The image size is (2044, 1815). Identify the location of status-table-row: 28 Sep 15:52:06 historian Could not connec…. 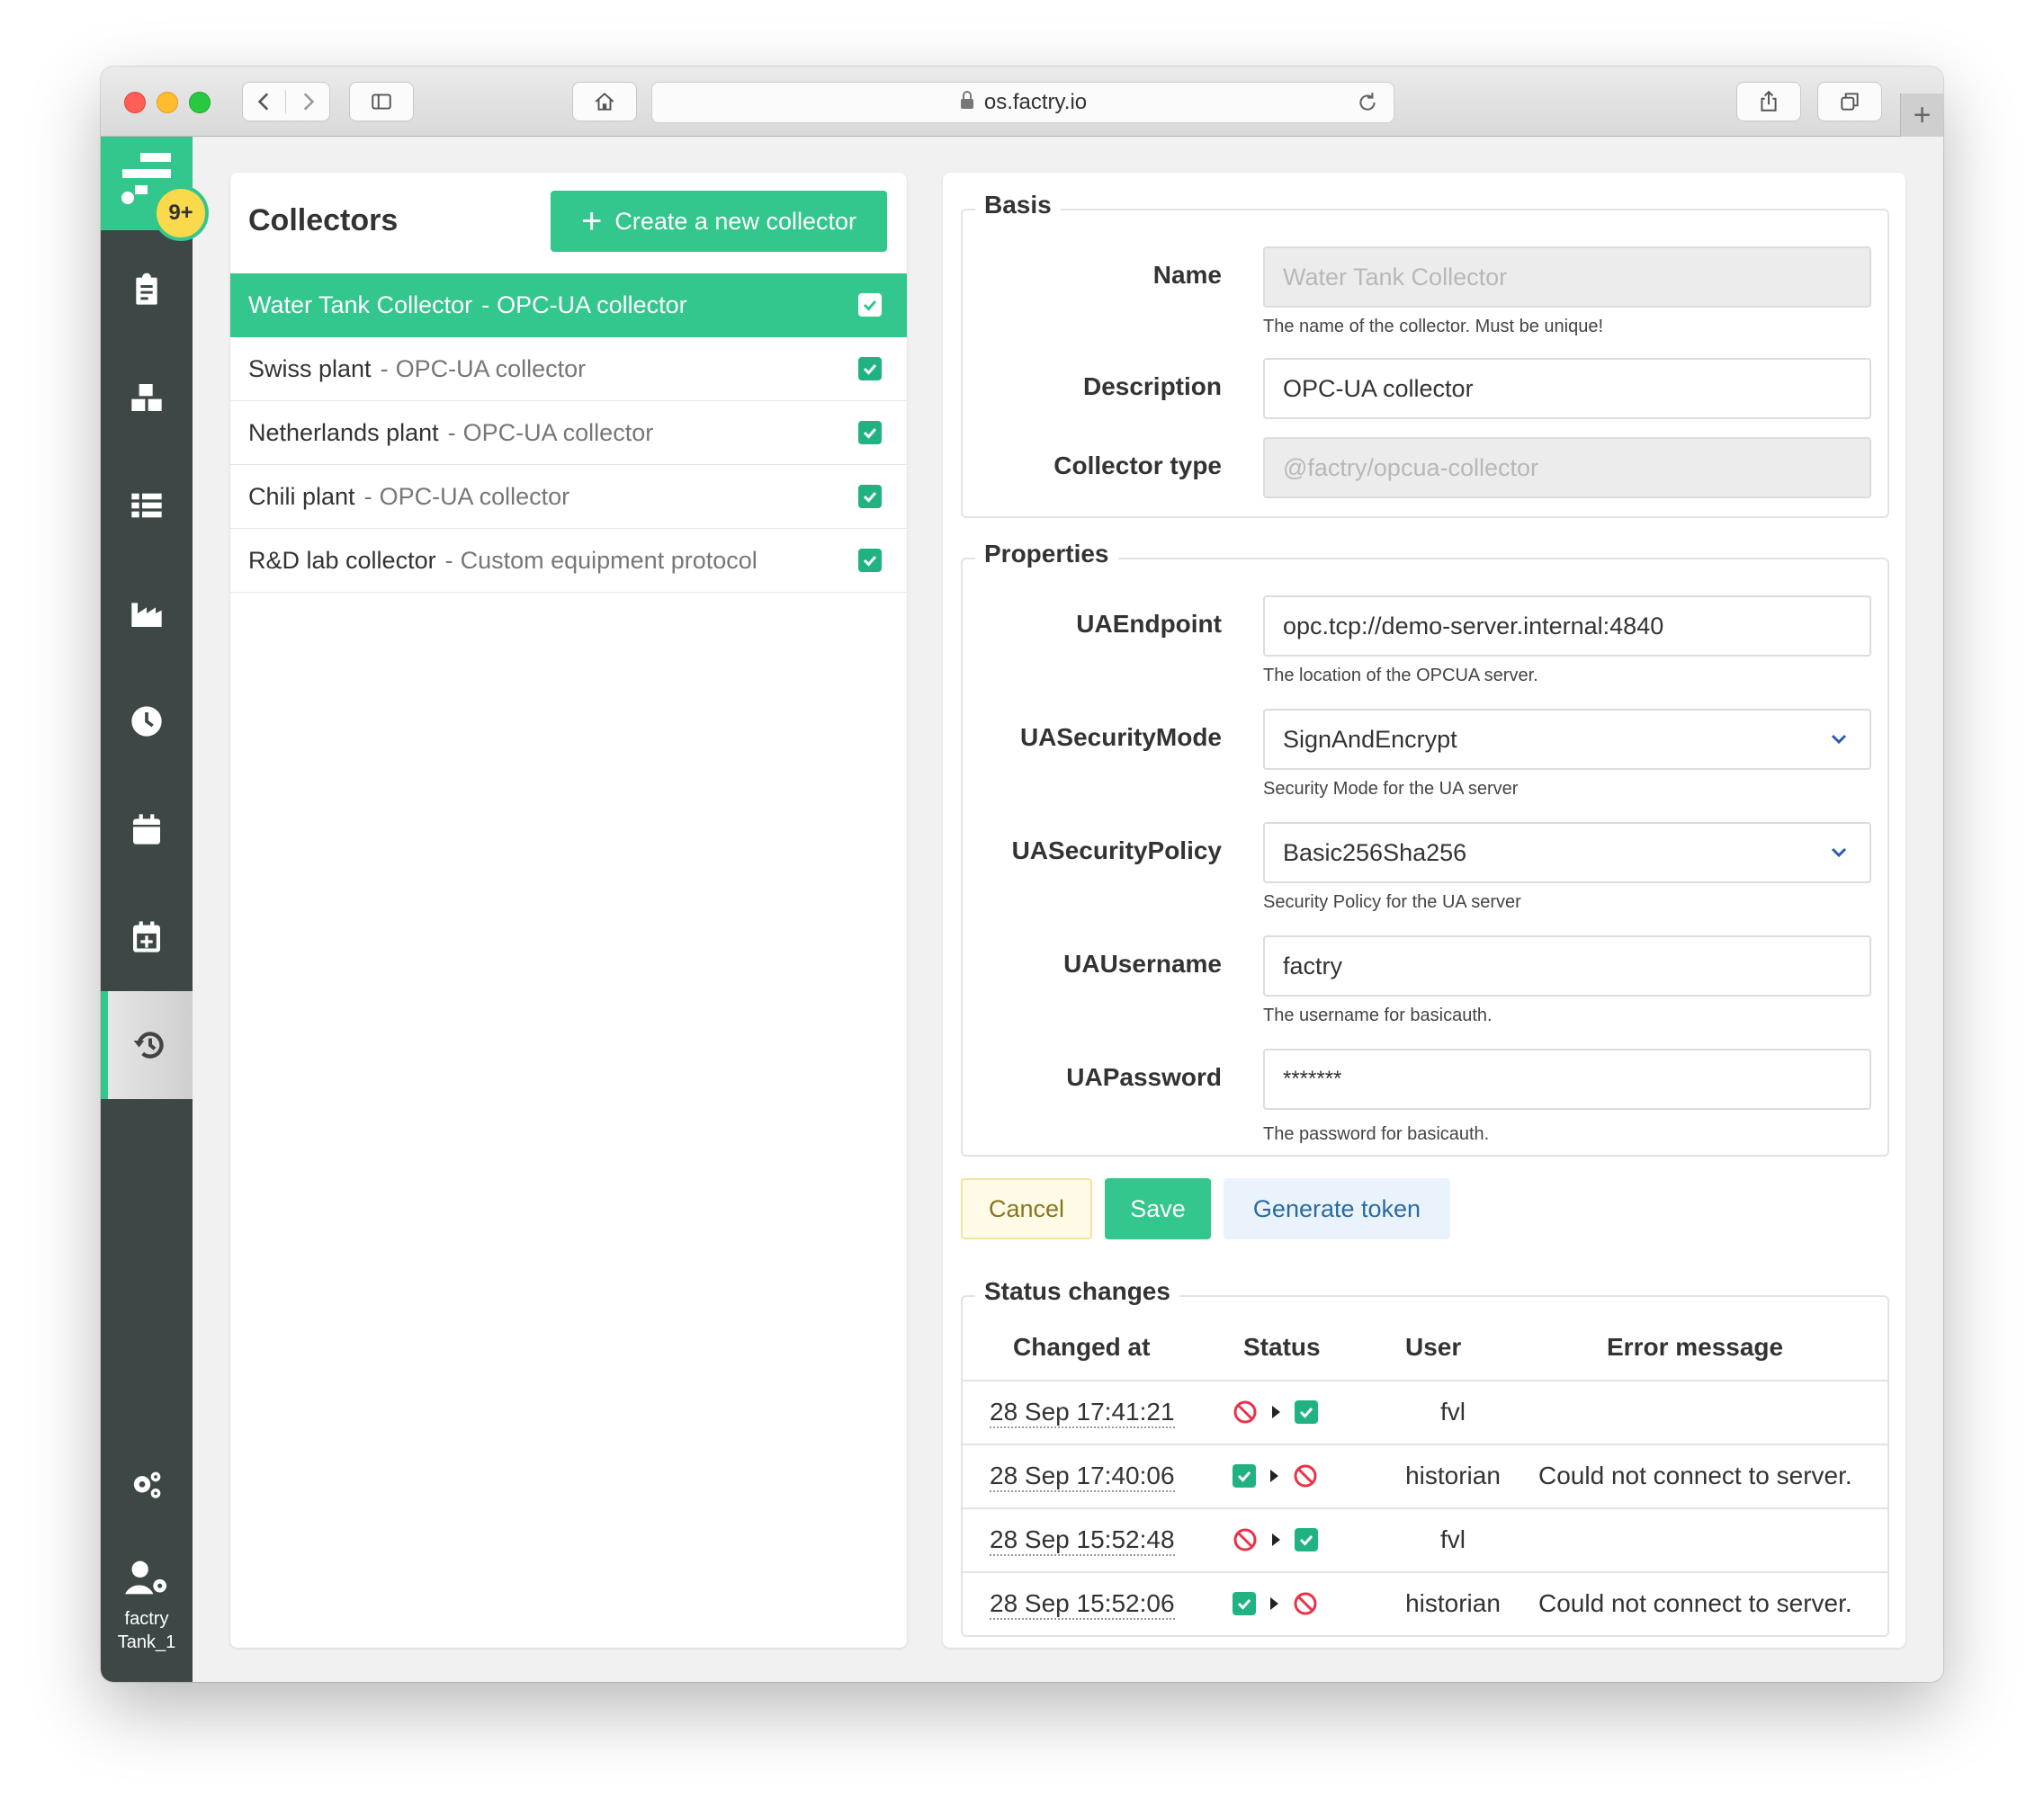
(1425, 1603).